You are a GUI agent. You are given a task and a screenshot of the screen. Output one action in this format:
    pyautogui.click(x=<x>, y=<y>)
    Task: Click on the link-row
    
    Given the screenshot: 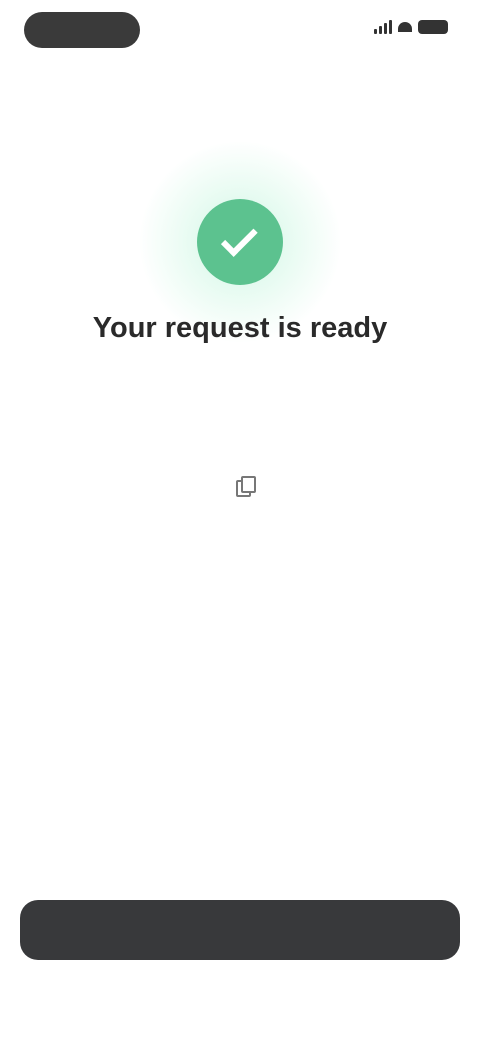 What is the action you would take?
    pyautogui.click(x=240, y=486)
    